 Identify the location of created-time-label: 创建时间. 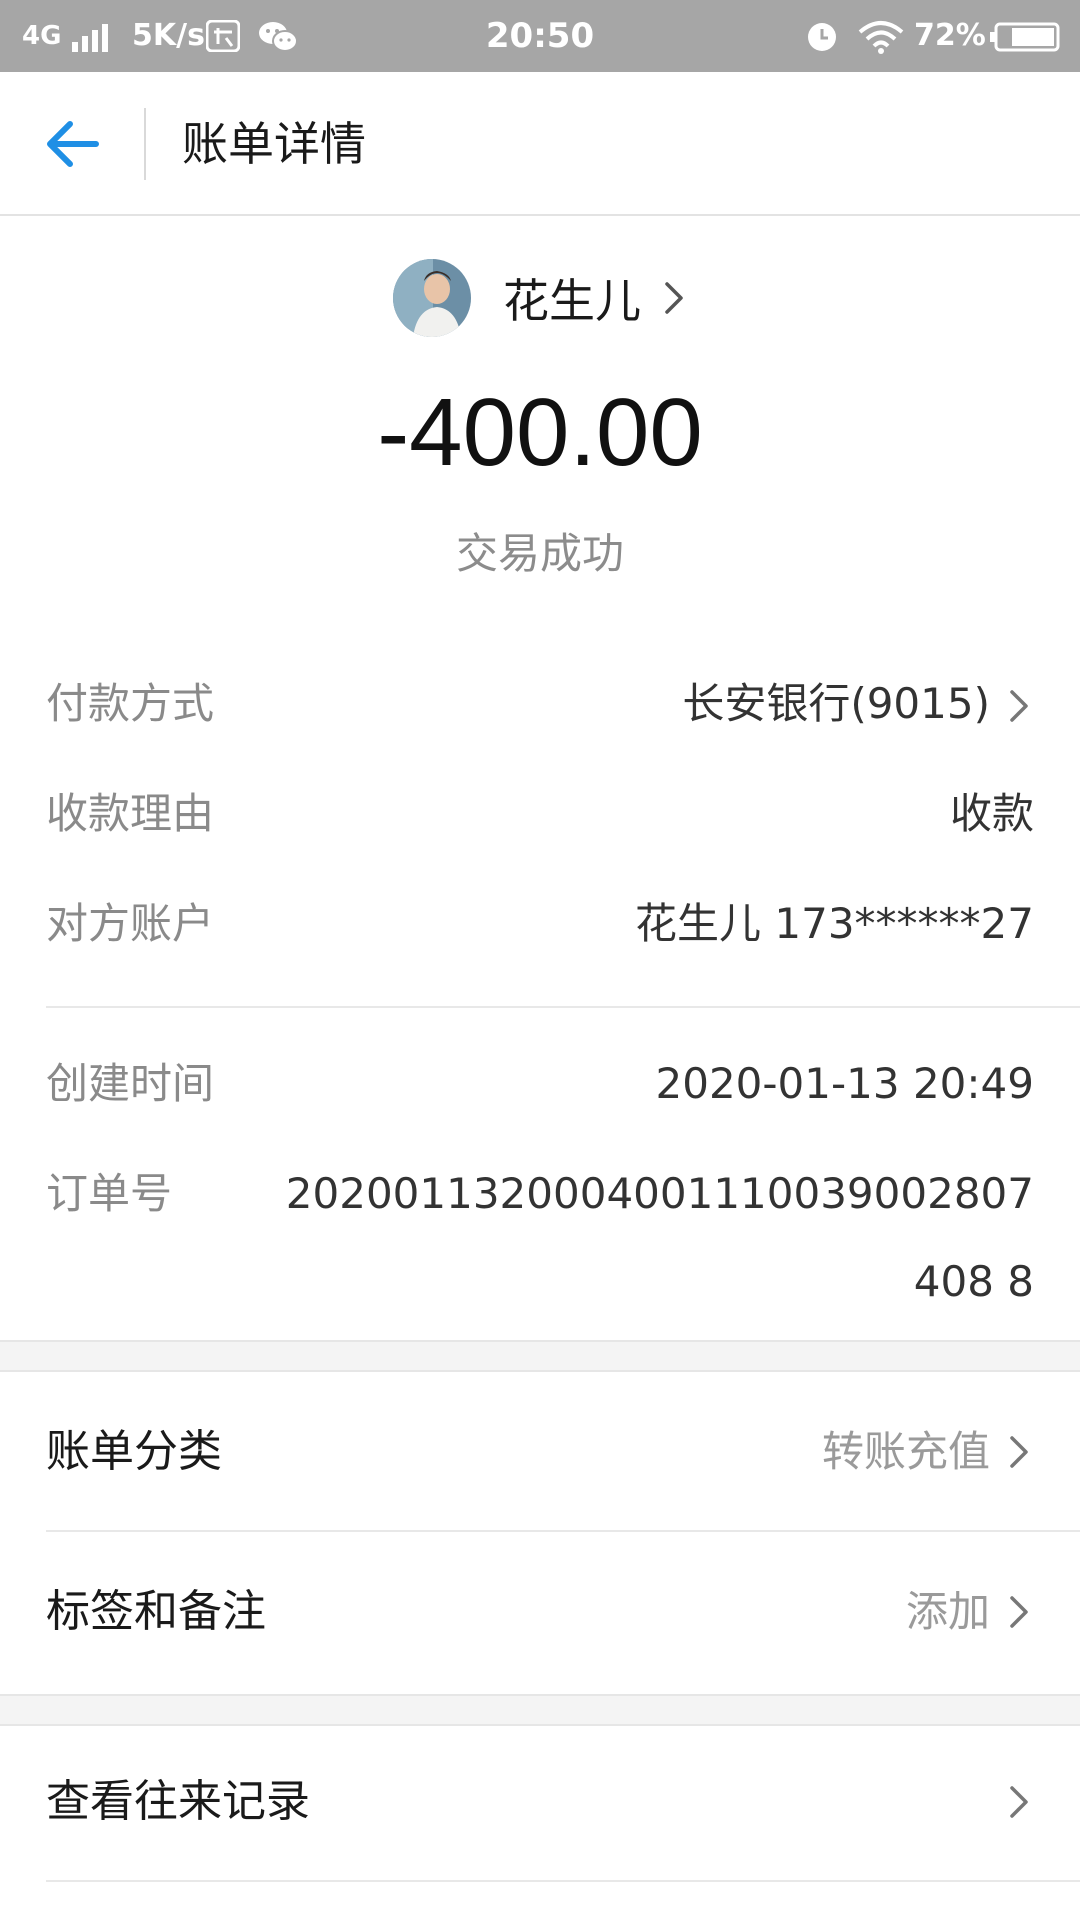
(130, 1083).